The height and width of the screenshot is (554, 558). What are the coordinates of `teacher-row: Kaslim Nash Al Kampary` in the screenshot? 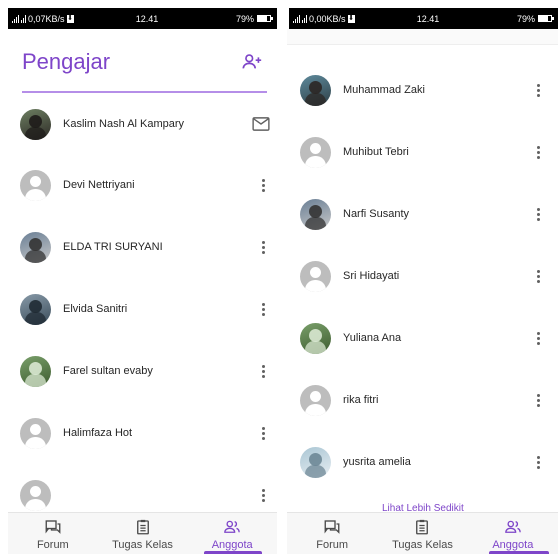 It's located at (145, 124).